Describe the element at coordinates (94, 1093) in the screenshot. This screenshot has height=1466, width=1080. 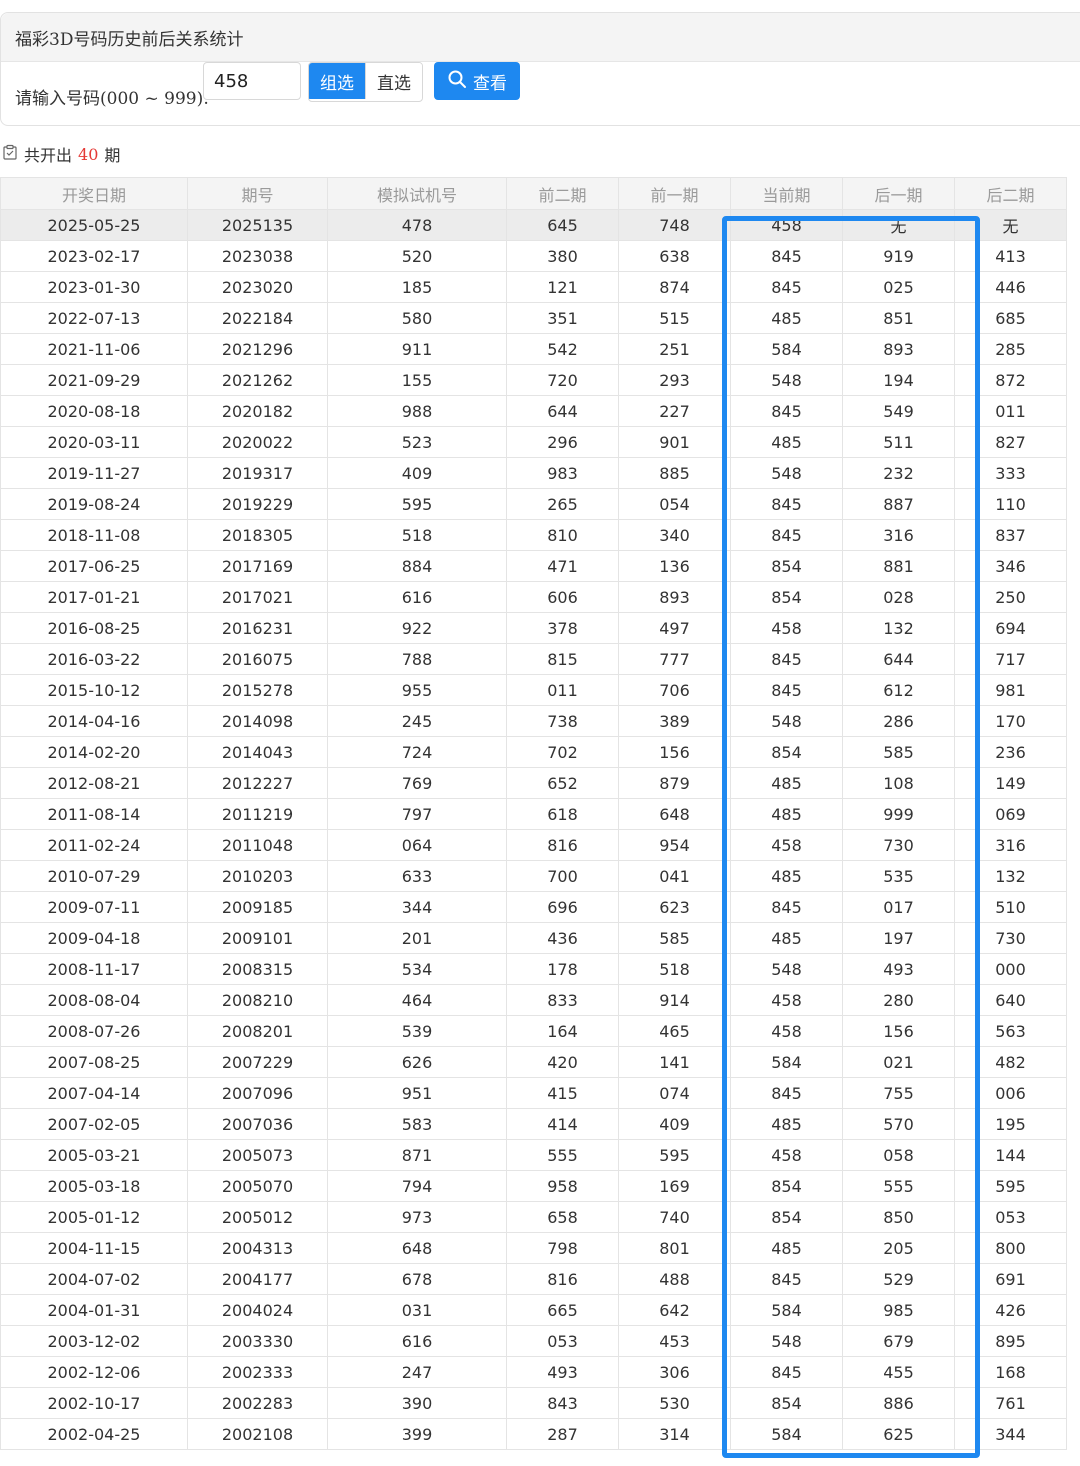
I see `table-cell: 2007-04-14` at that location.